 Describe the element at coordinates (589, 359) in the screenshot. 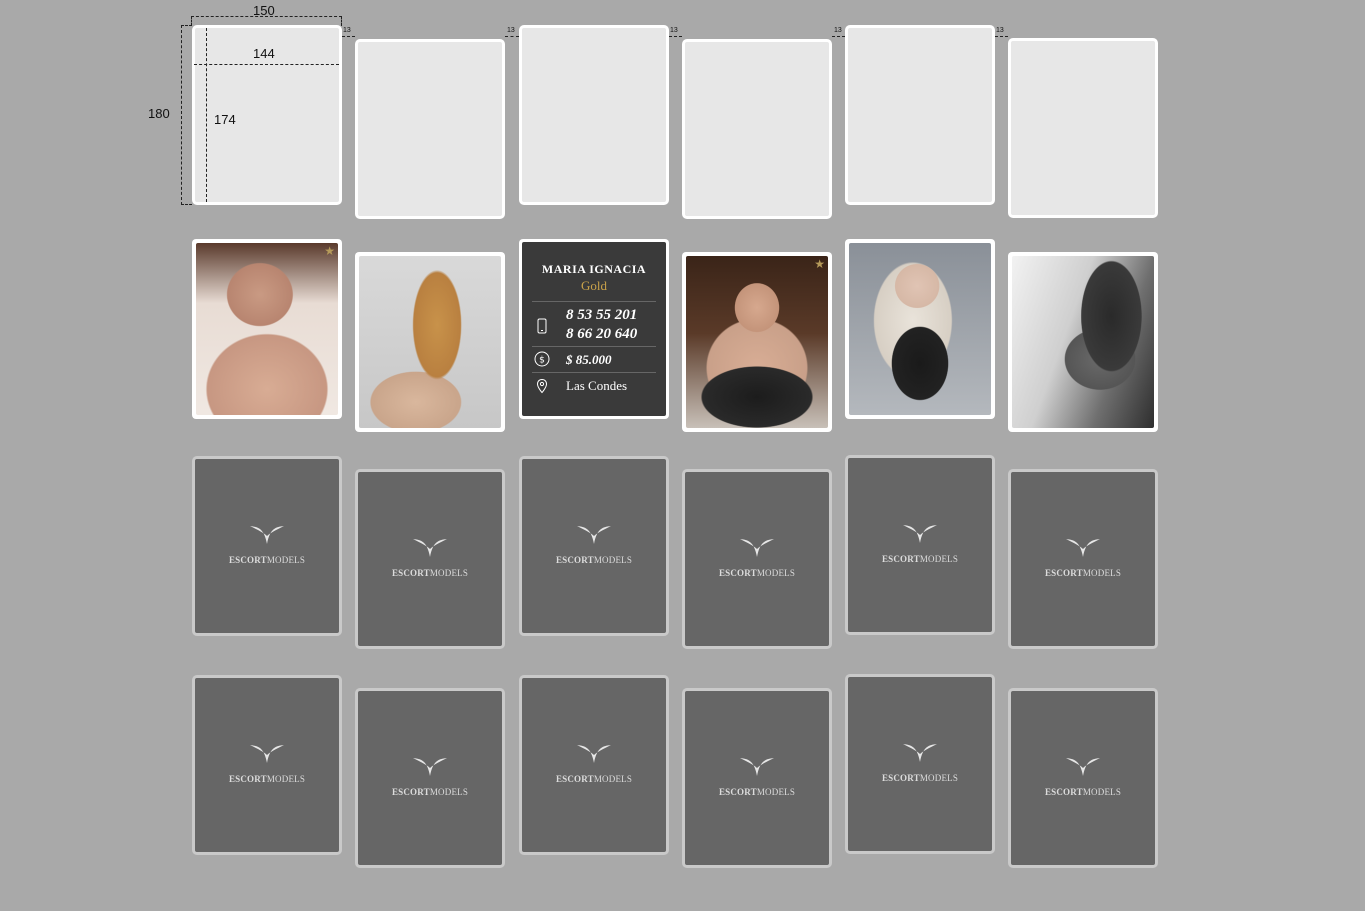

I see `price-value: $ 85.000` at that location.